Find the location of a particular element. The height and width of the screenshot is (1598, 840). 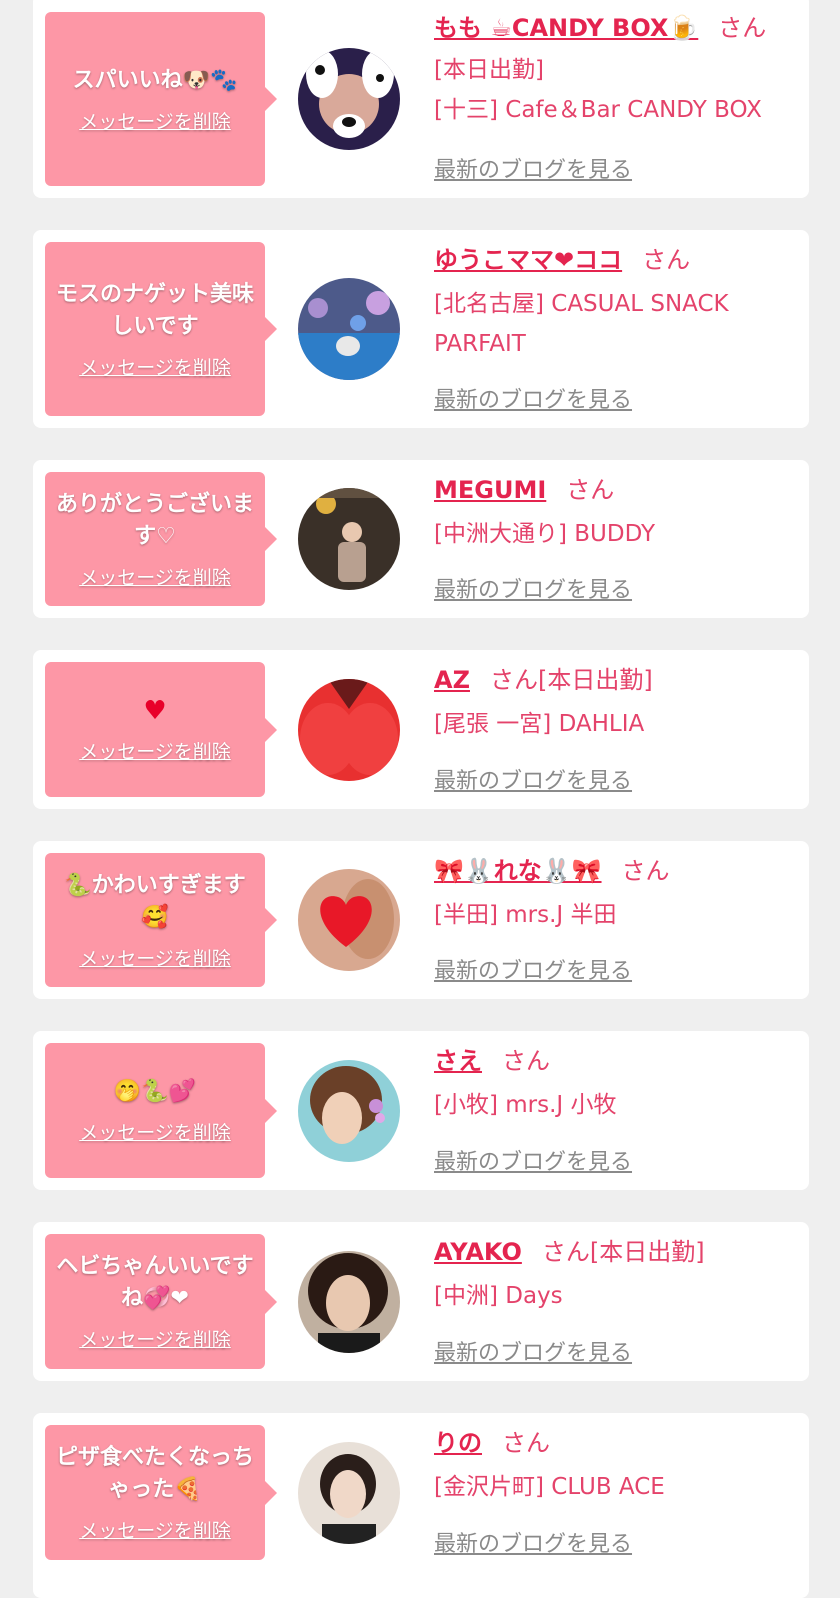

avatar-blue-room-image is located at coordinates (349, 329).